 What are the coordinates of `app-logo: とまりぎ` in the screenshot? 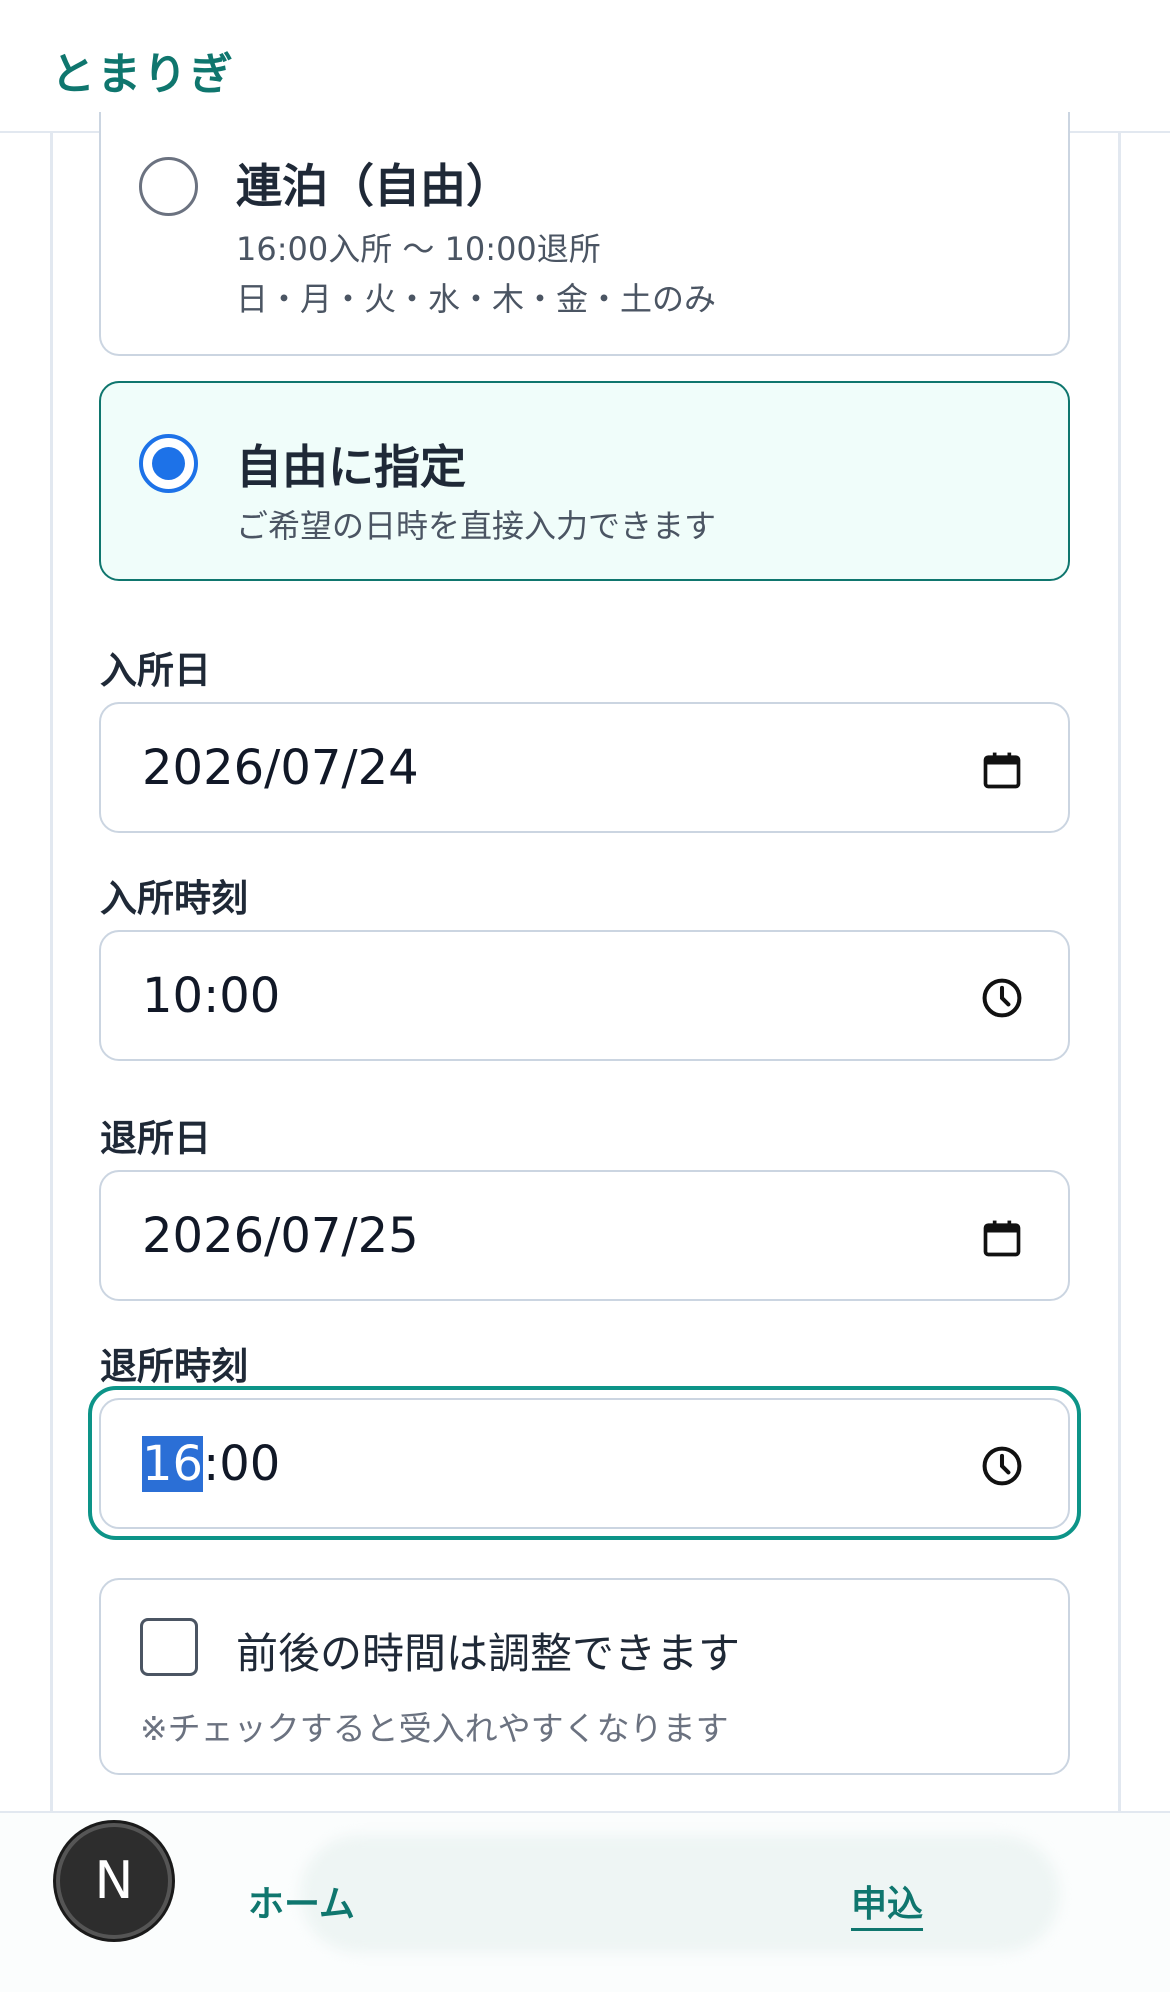 It's located at (143, 70).